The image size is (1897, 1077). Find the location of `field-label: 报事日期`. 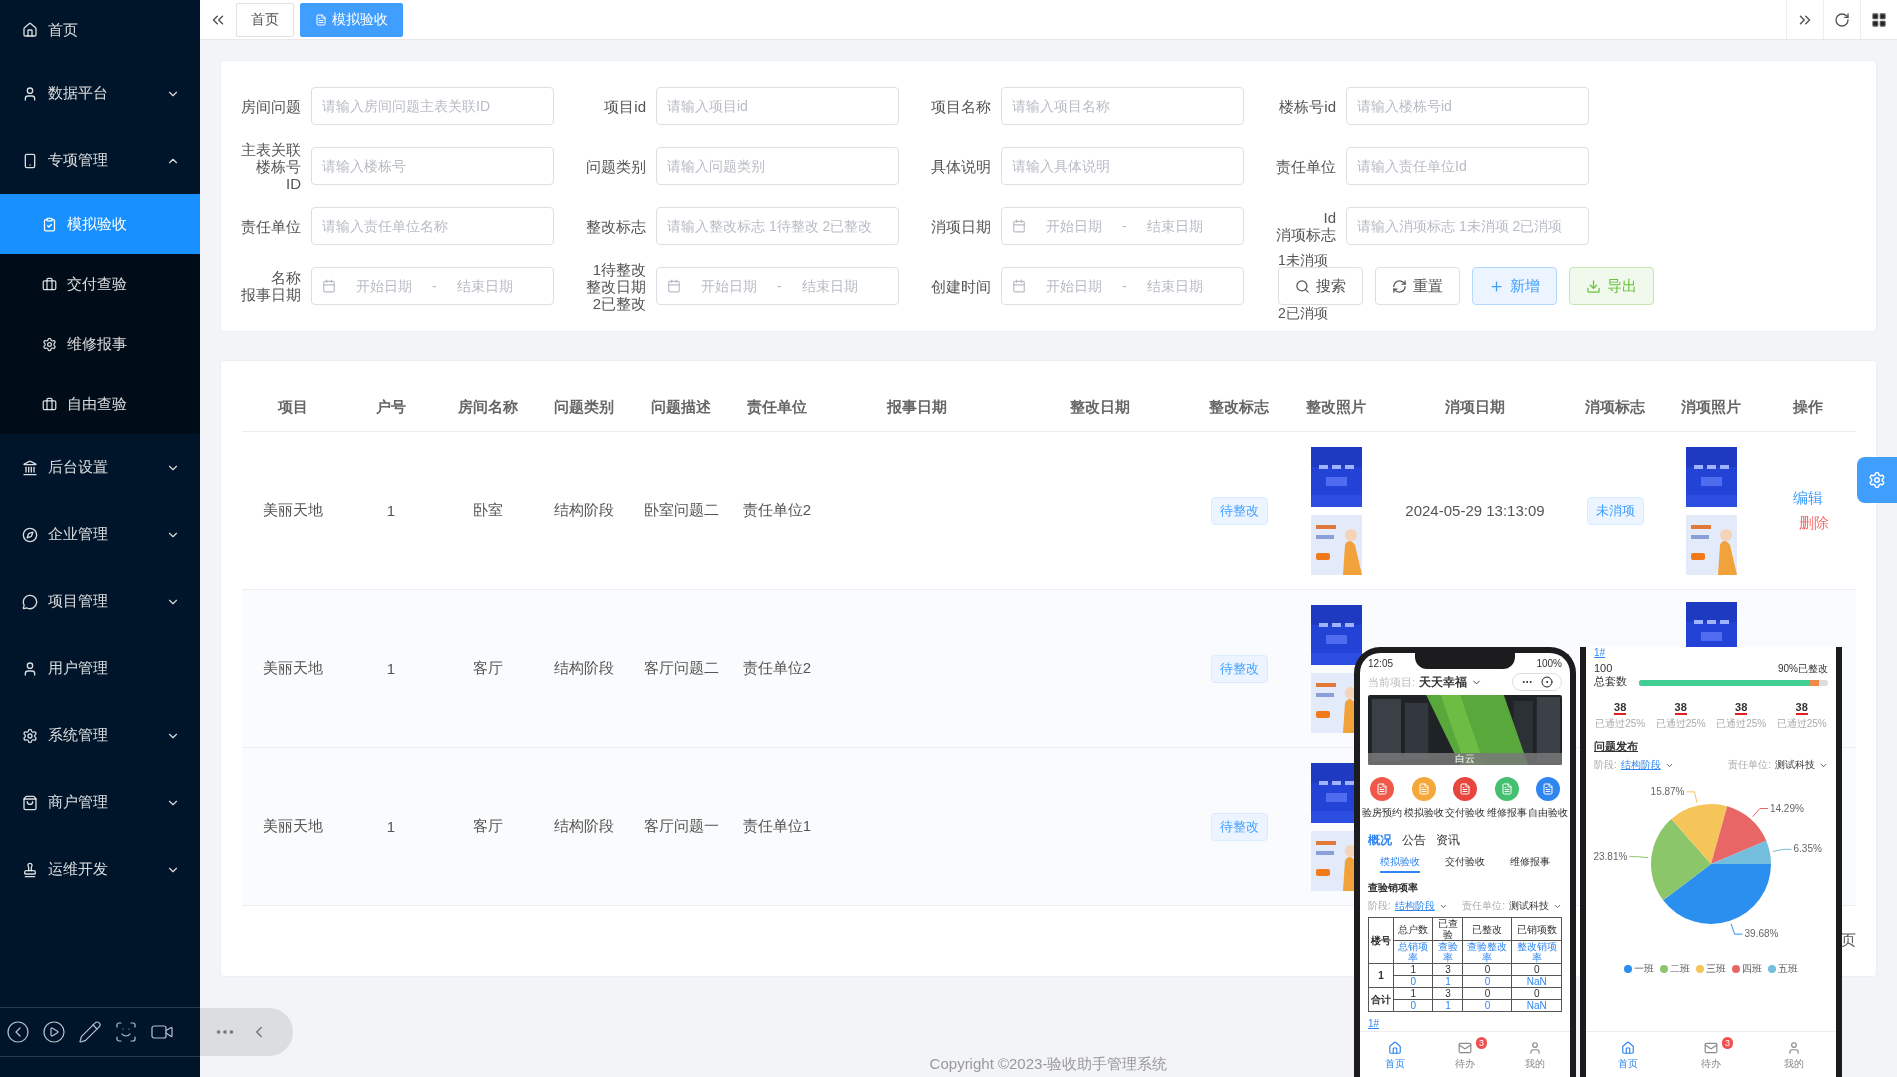

field-label: 报事日期 is located at coordinates (271, 294).